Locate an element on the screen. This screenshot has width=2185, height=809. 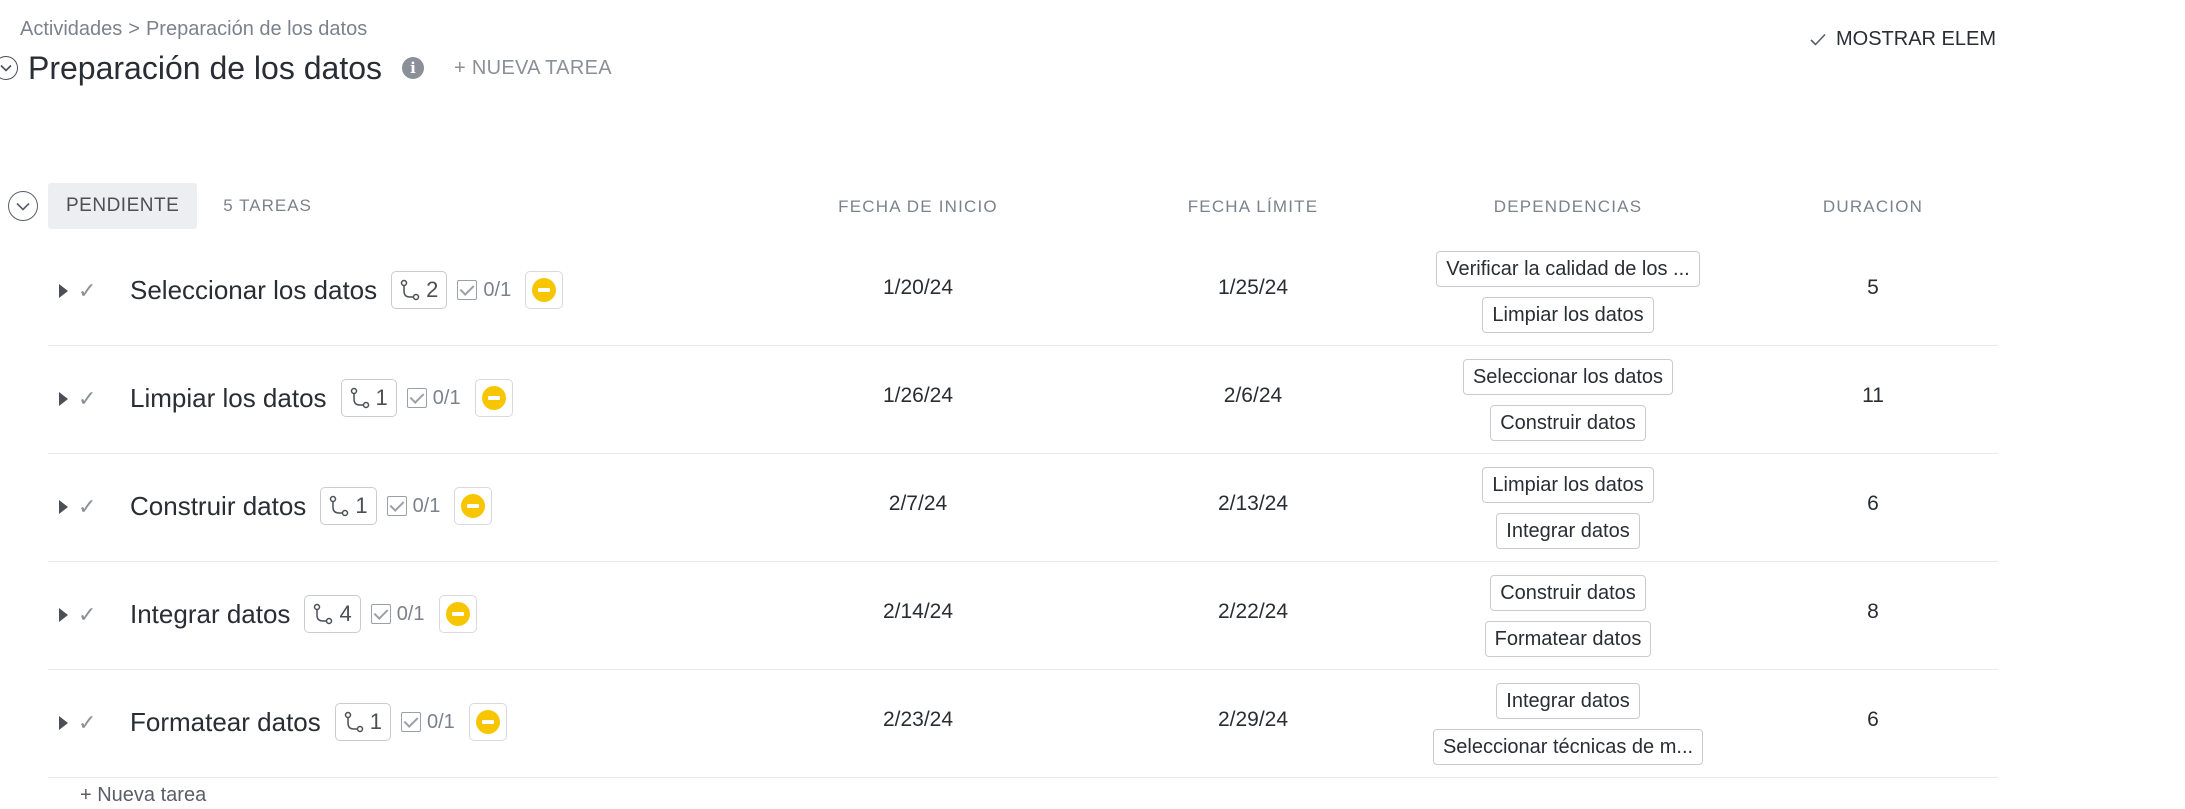
start-date-cell: 2/23/24 is located at coordinates (918, 720).